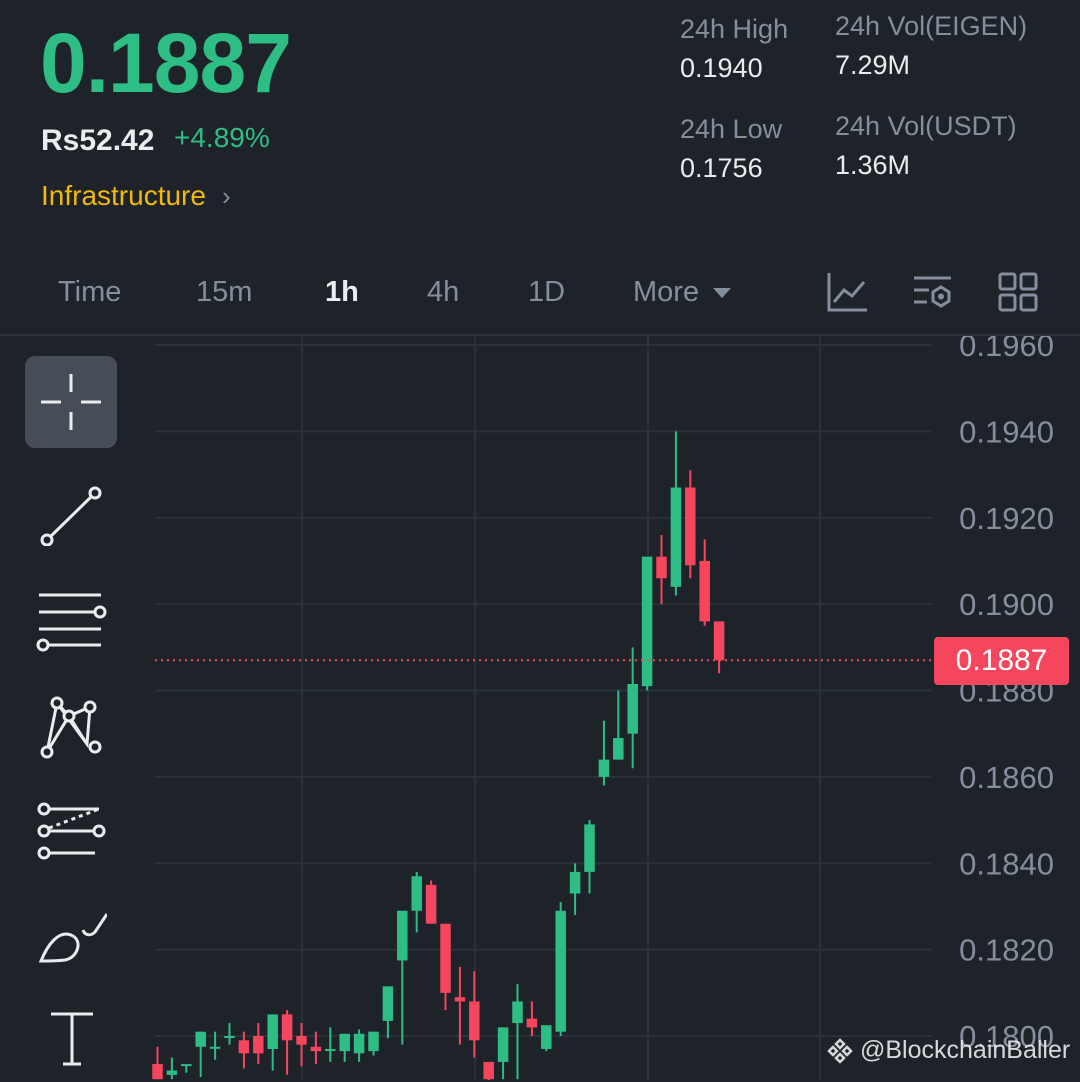 This screenshot has width=1080, height=1082. I want to click on fib-channel-icon, so click(71, 831).